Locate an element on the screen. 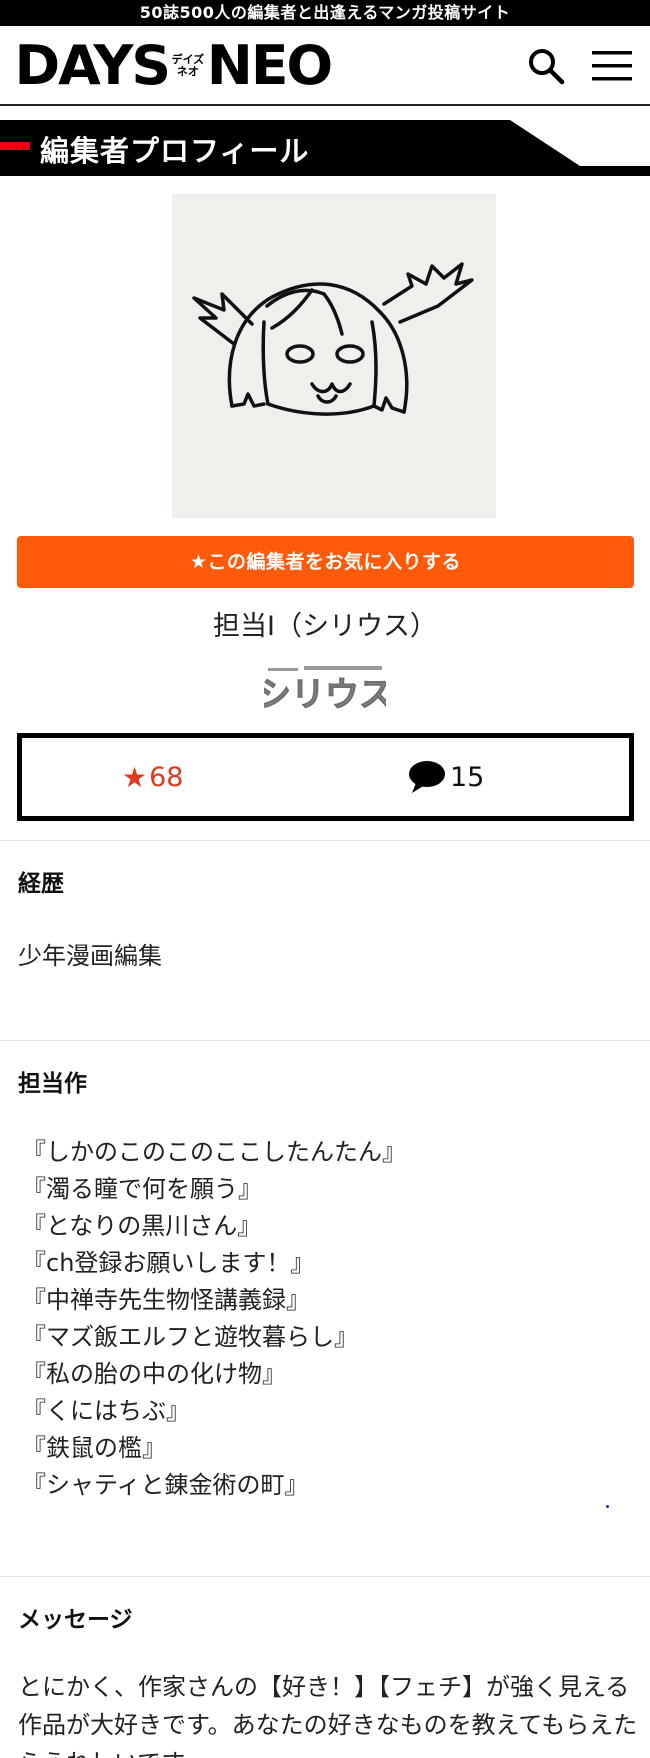 The width and height of the screenshot is (650, 1758). favorites-count: ★ 68 is located at coordinates (152, 777).